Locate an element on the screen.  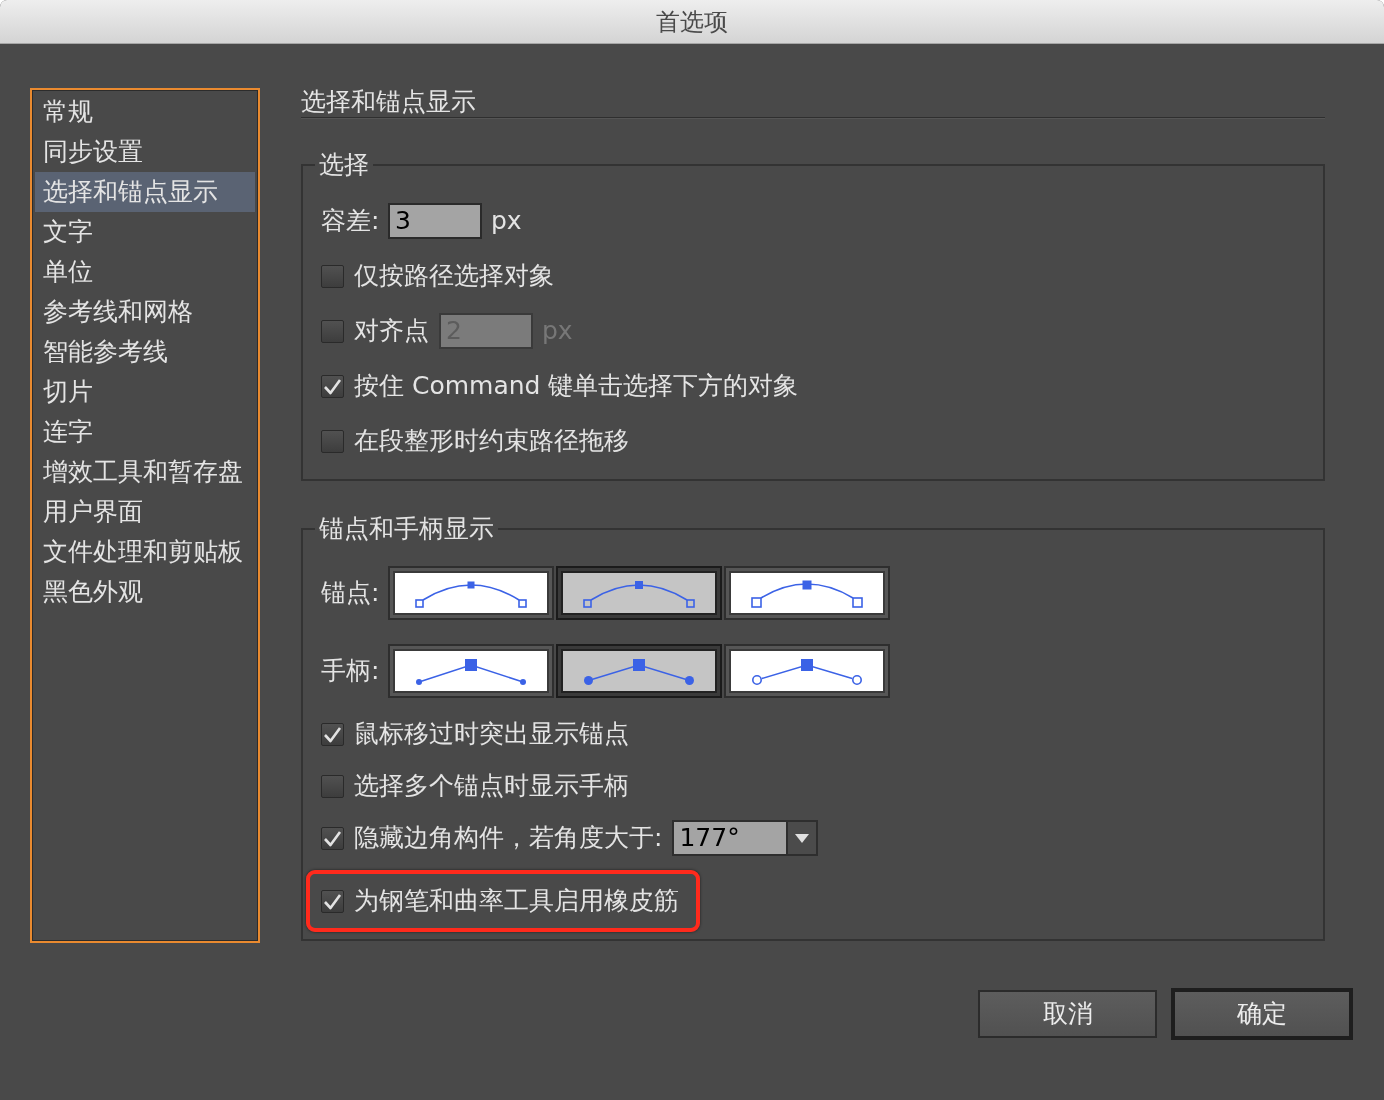
sidebar-item: 增效工具和暂存盘 is located at coordinates (145, 472).